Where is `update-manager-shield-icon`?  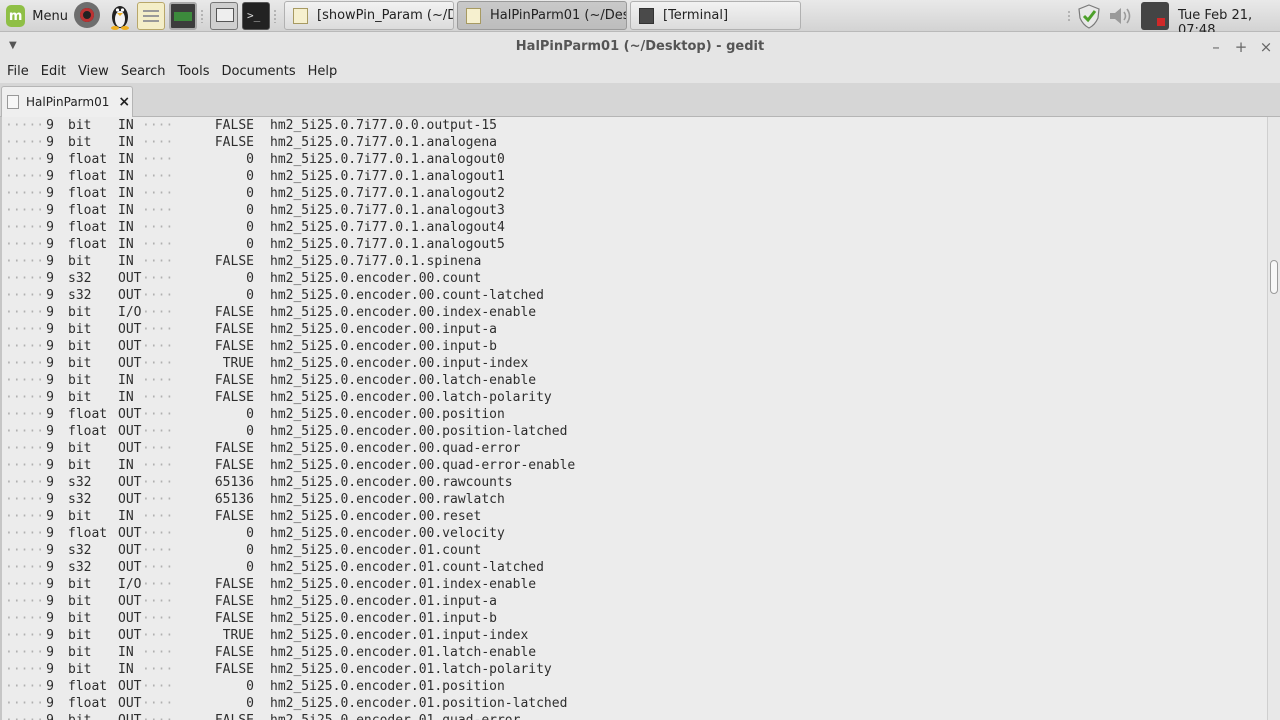
update-manager-shield-icon is located at coordinates (1089, 16).